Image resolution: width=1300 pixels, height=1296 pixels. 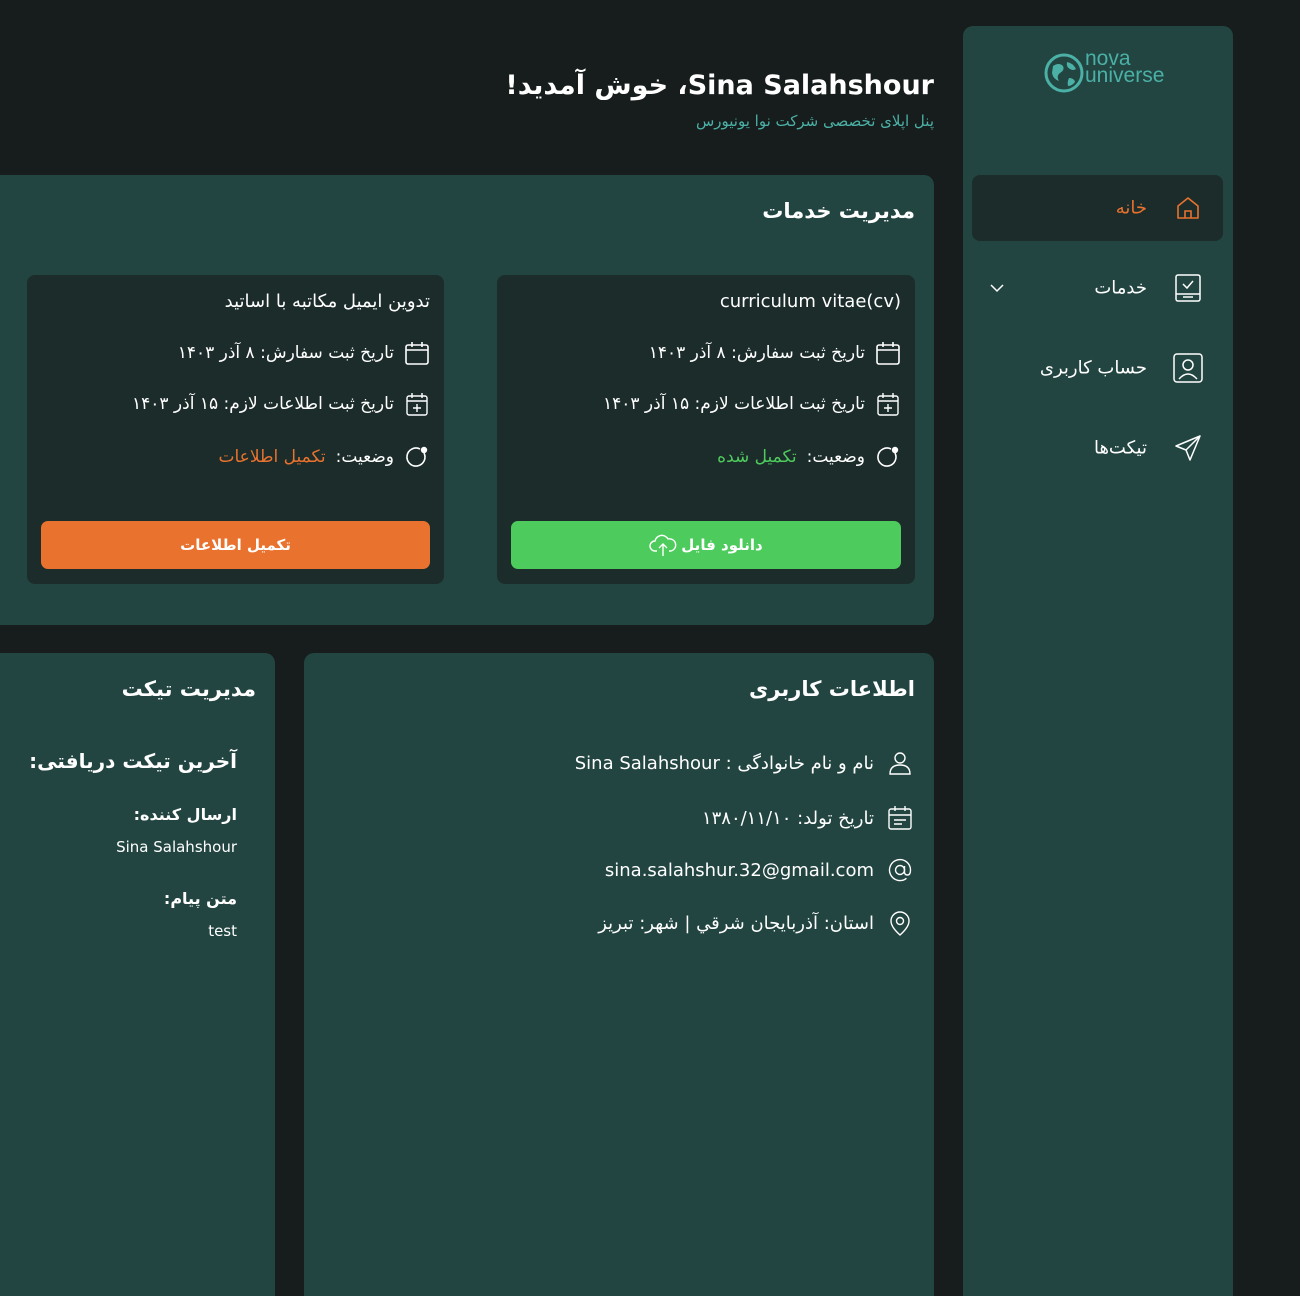 What do you see at coordinates (1125, 75) in the screenshot?
I see `brand-line-2: universe` at bounding box center [1125, 75].